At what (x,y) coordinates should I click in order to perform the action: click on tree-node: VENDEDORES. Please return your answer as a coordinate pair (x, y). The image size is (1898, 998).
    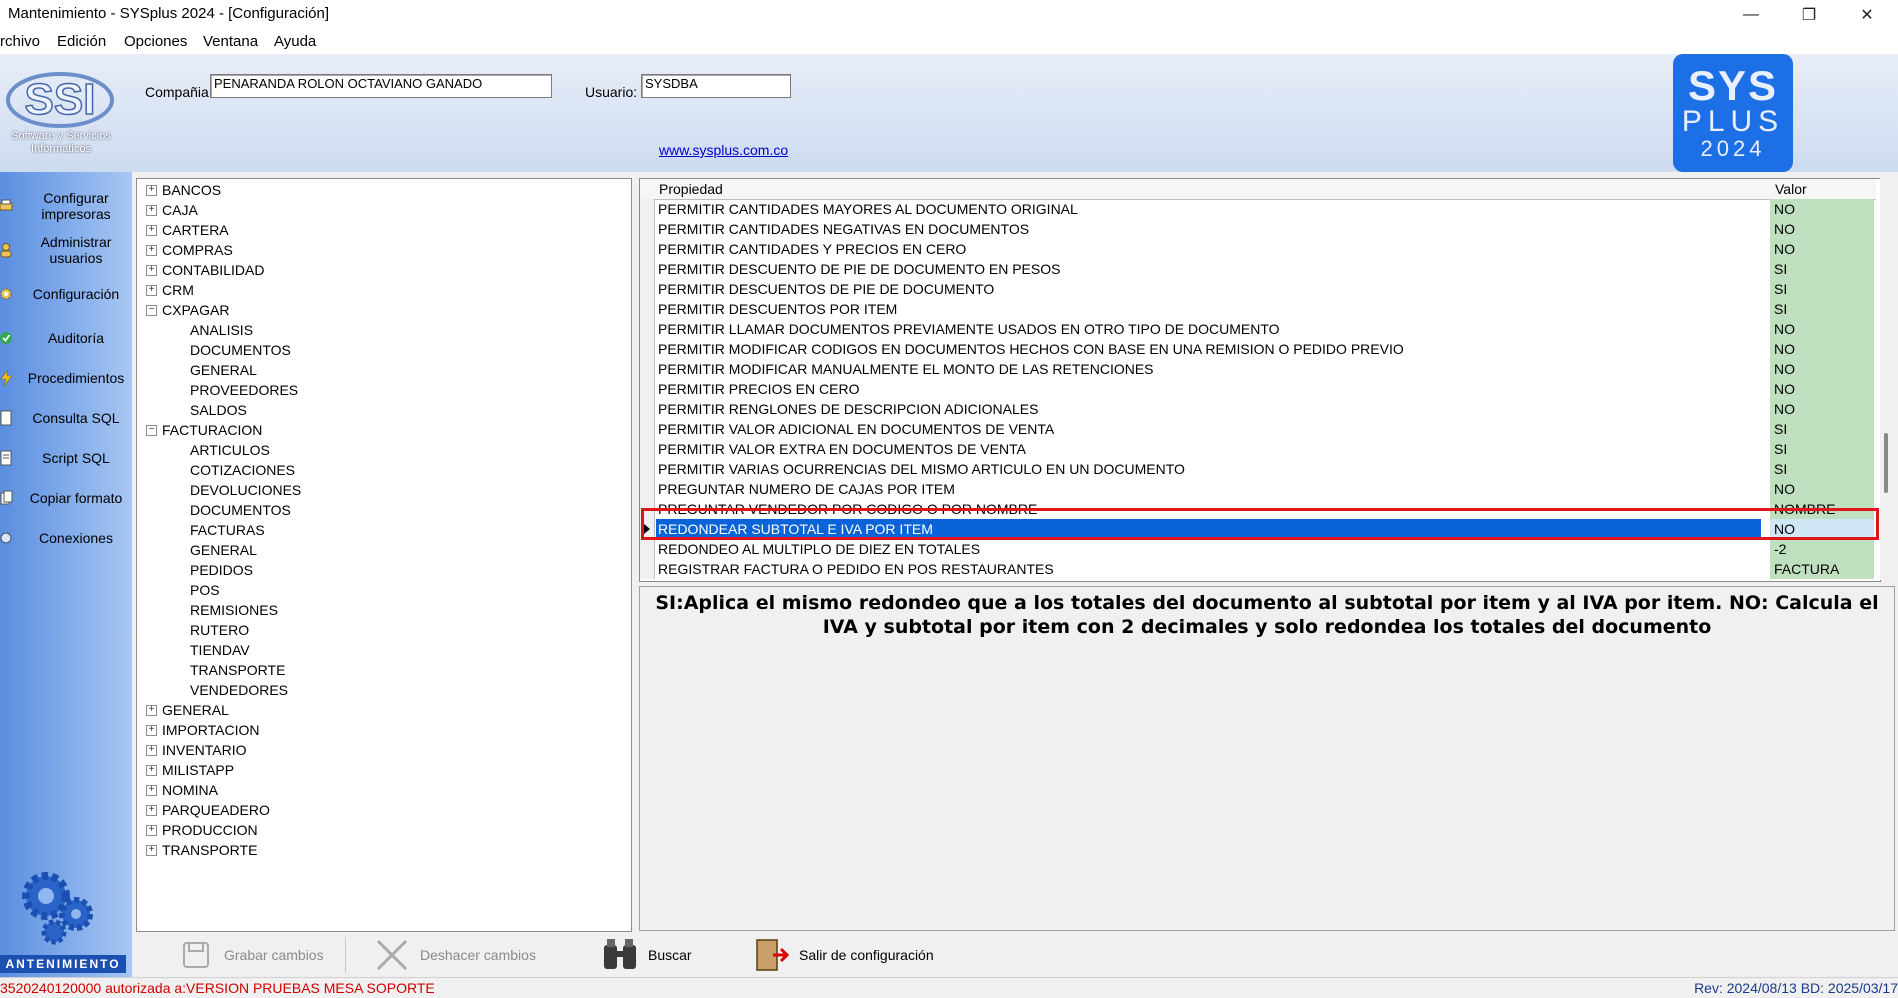
    Looking at the image, I should click on (239, 690).